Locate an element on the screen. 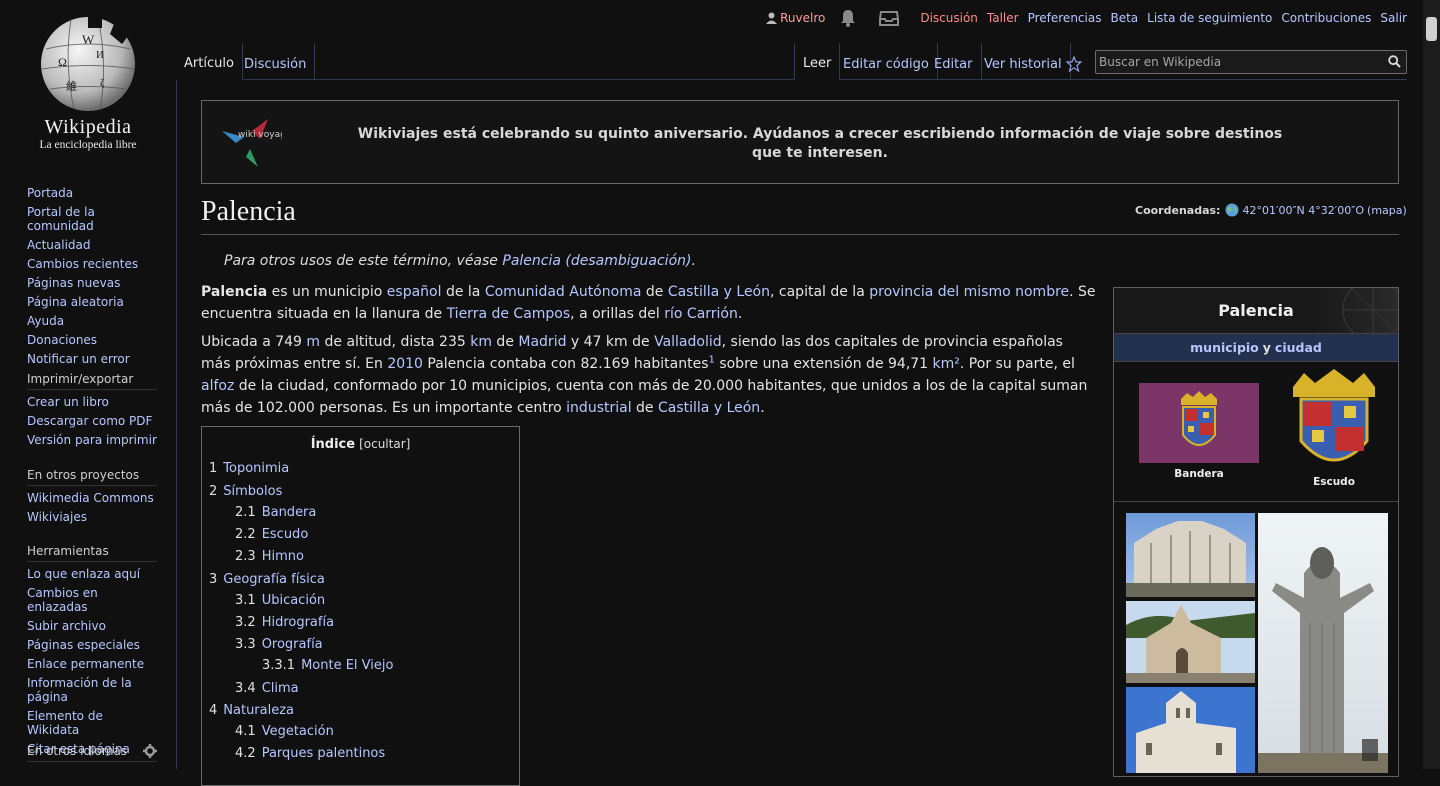  notifications-button is located at coordinates (848, 18).